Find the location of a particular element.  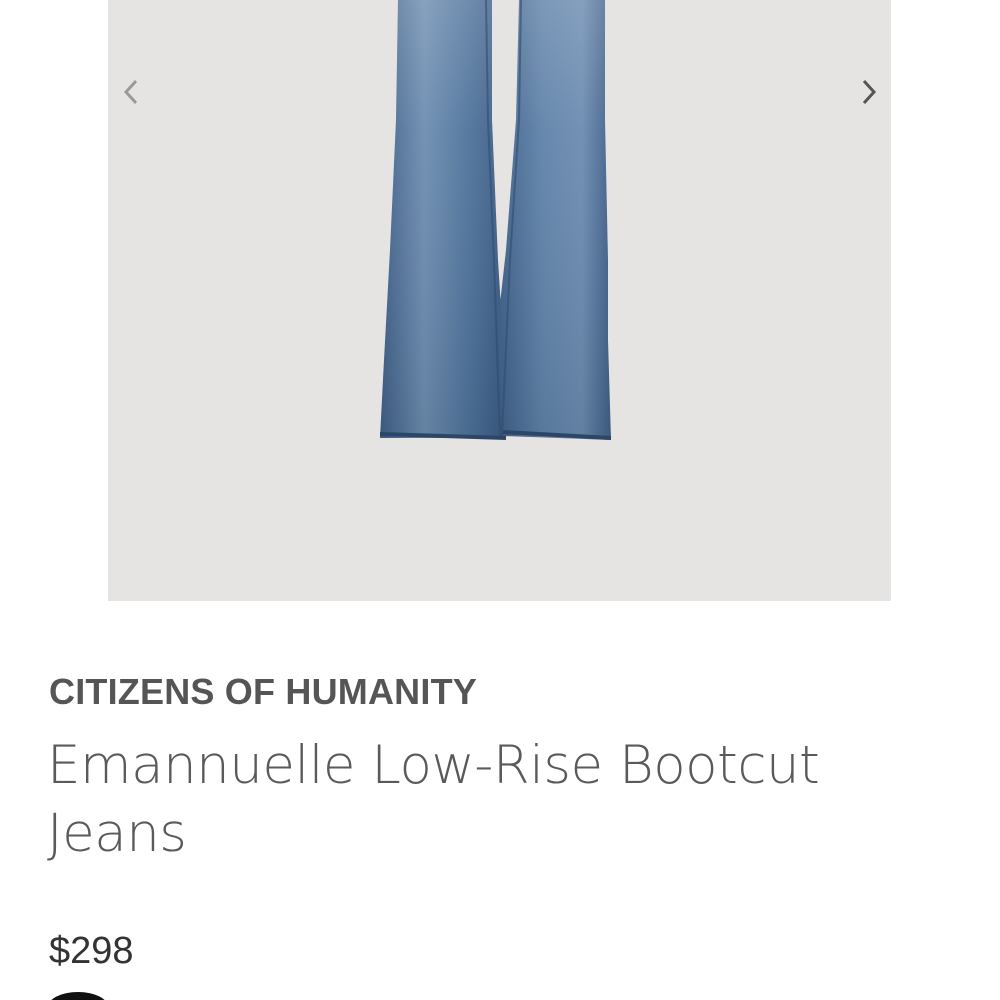

chevron-left-icon is located at coordinates (130, 92).